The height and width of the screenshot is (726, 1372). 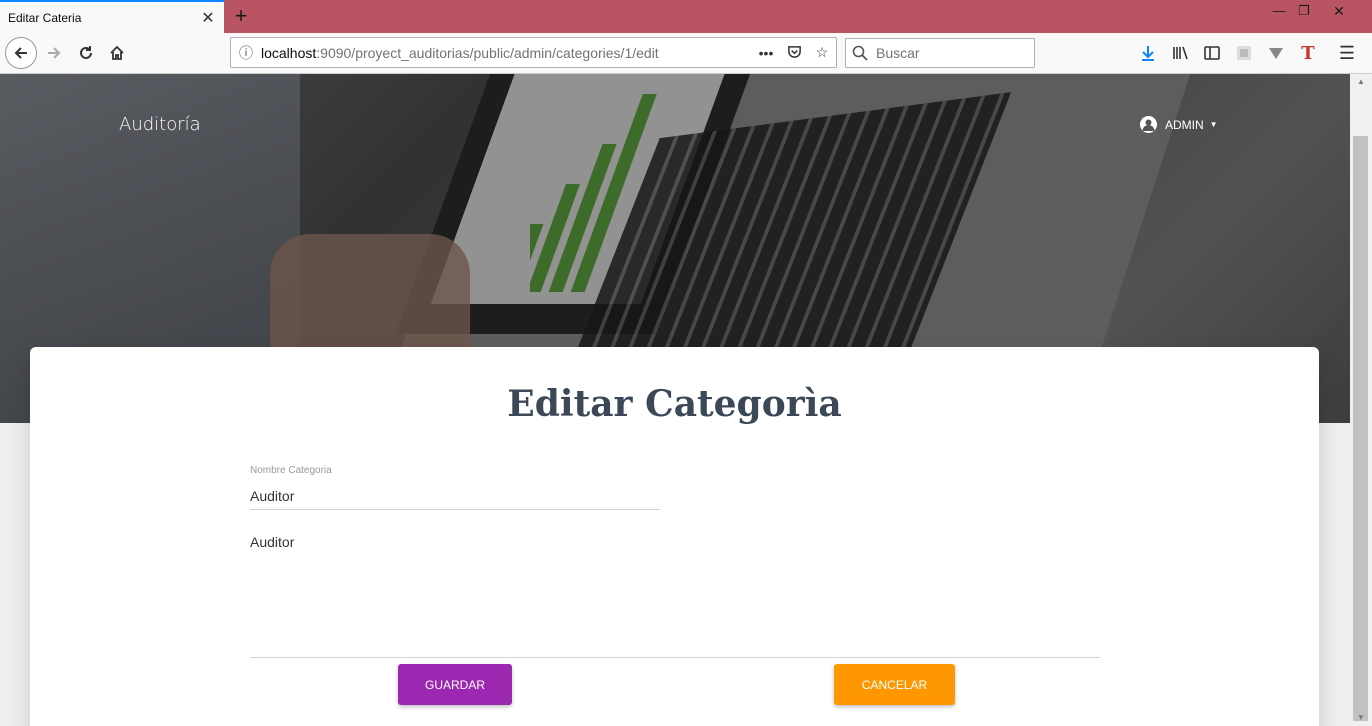 I want to click on tab-bar: Editar Cateria ✕ + — ❐ ✕, so click(x=686, y=16).